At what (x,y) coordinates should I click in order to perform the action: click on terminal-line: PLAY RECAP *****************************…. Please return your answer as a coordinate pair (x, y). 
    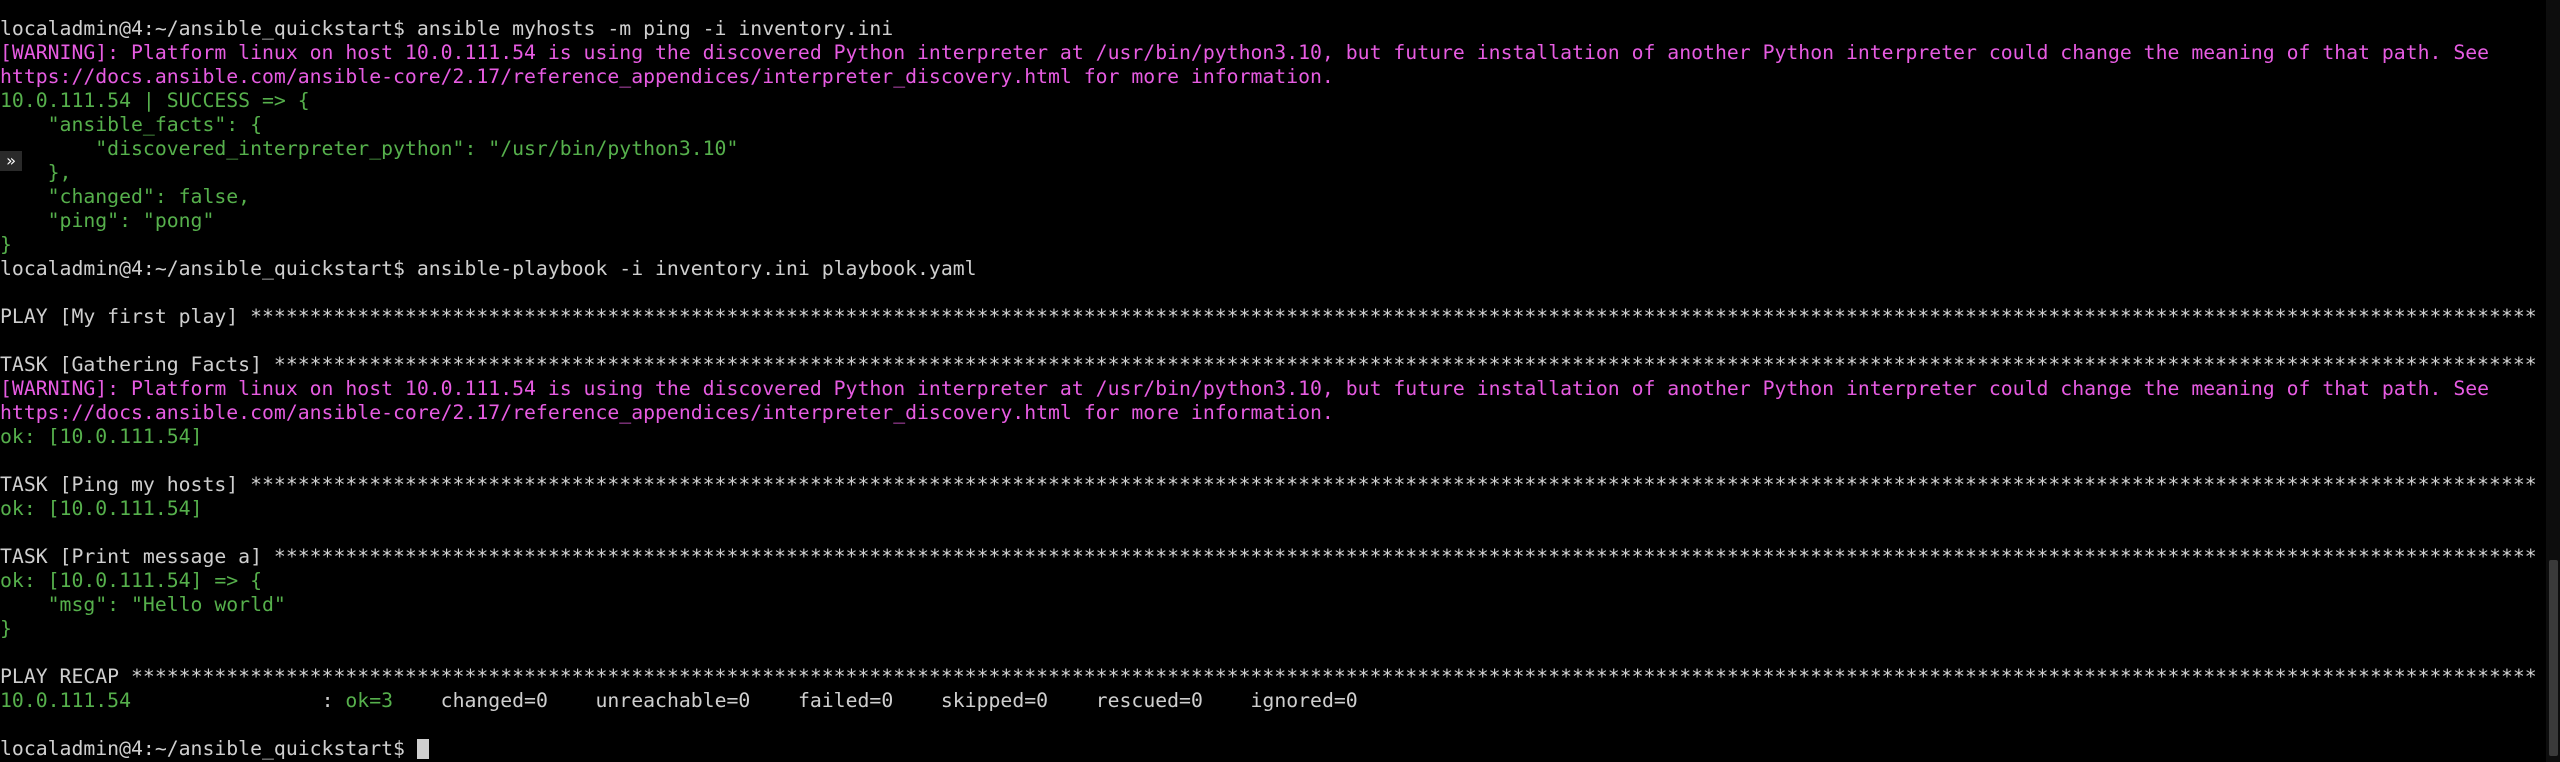
    Looking at the image, I should click on (1269, 677).